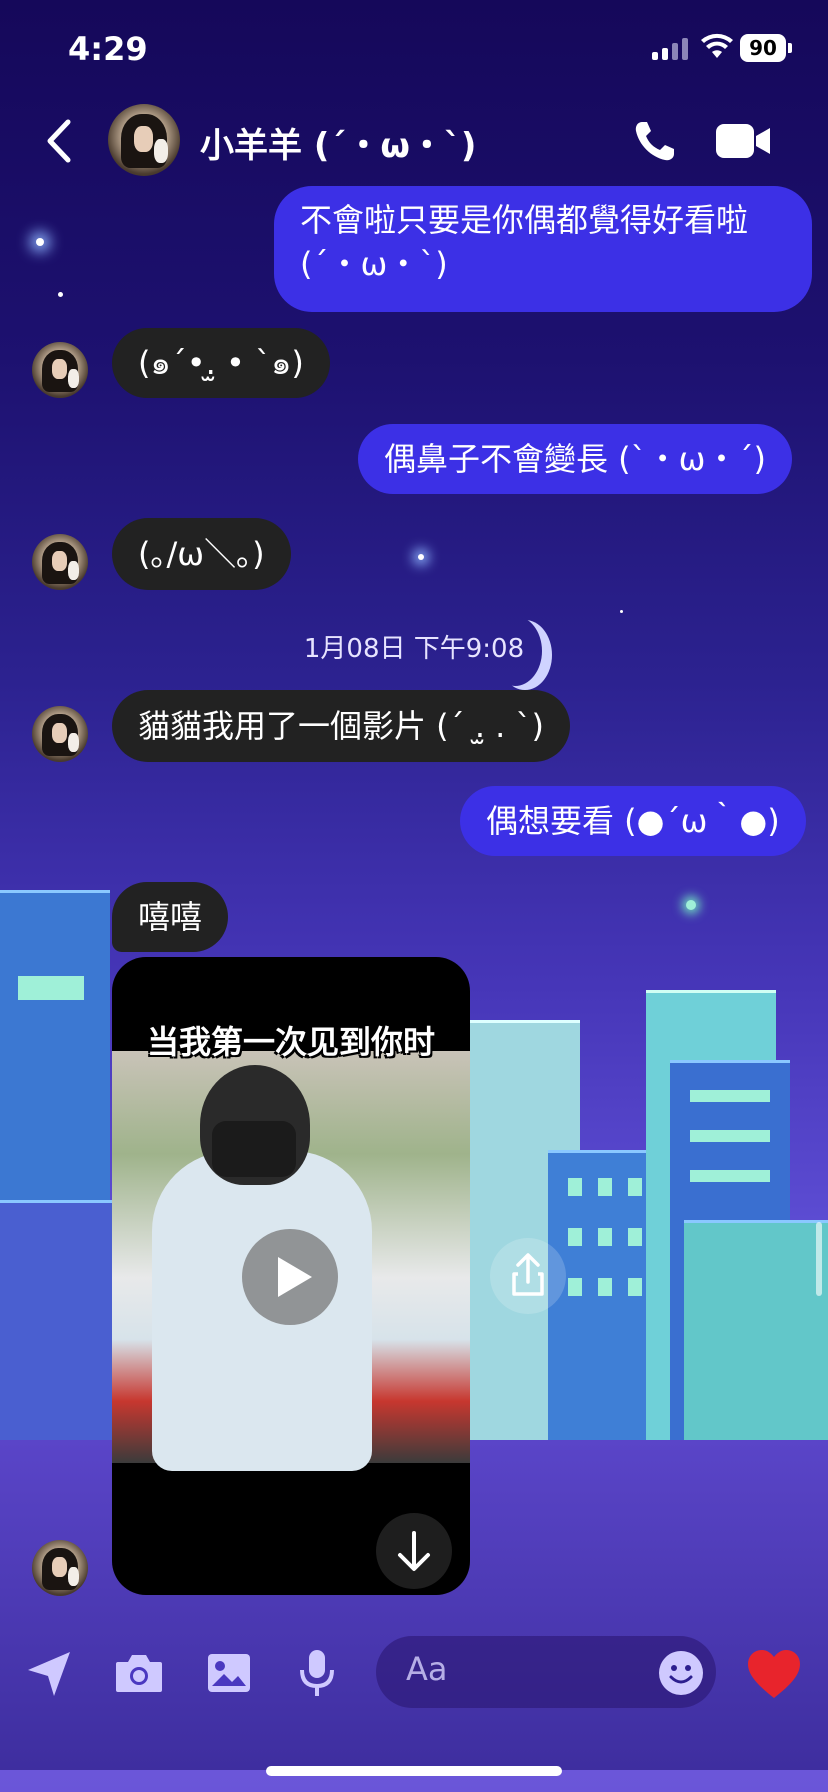 Image resolution: width=828 pixels, height=1792 pixels. I want to click on battery-tip, so click(790, 48).